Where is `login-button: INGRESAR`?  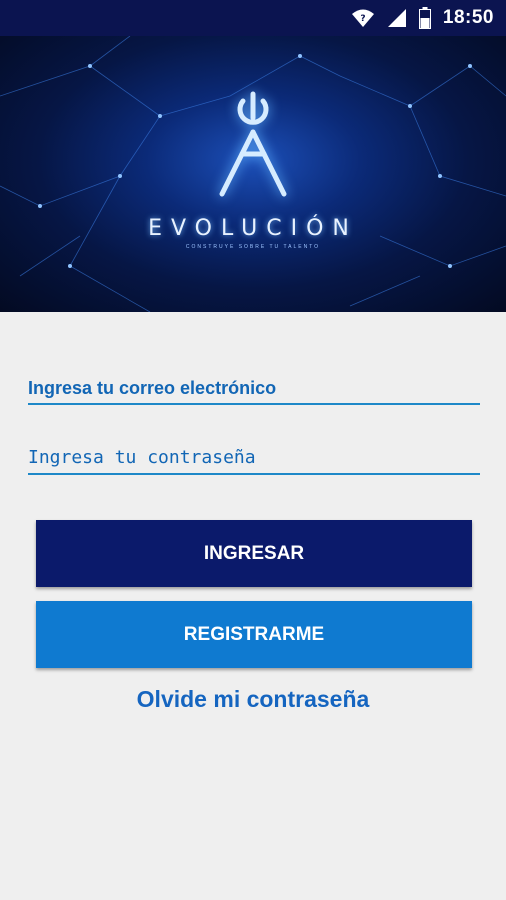 login-button: INGRESAR is located at coordinates (254, 553).